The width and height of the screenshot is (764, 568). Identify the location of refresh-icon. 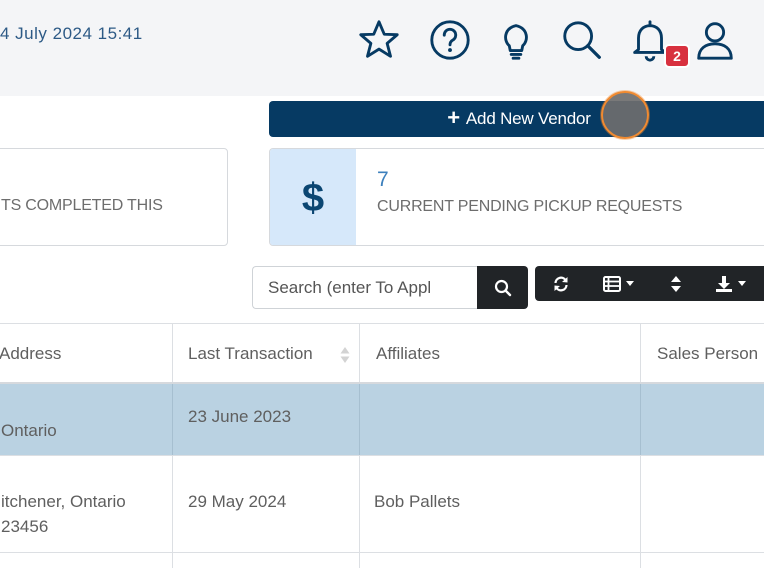
(561, 283).